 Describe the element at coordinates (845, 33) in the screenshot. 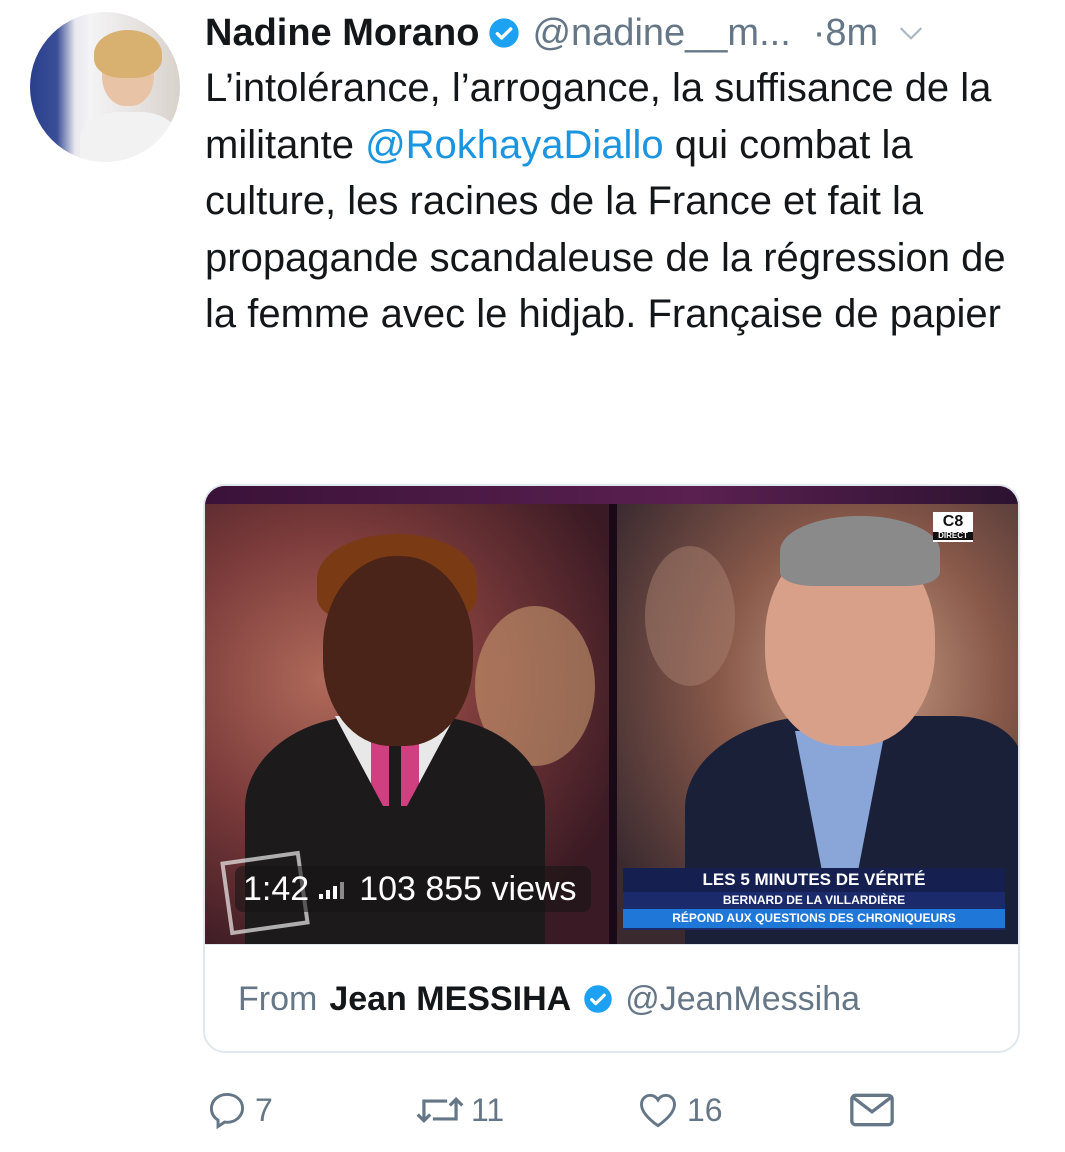

I see `tweet-timestamp: ·8m` at that location.